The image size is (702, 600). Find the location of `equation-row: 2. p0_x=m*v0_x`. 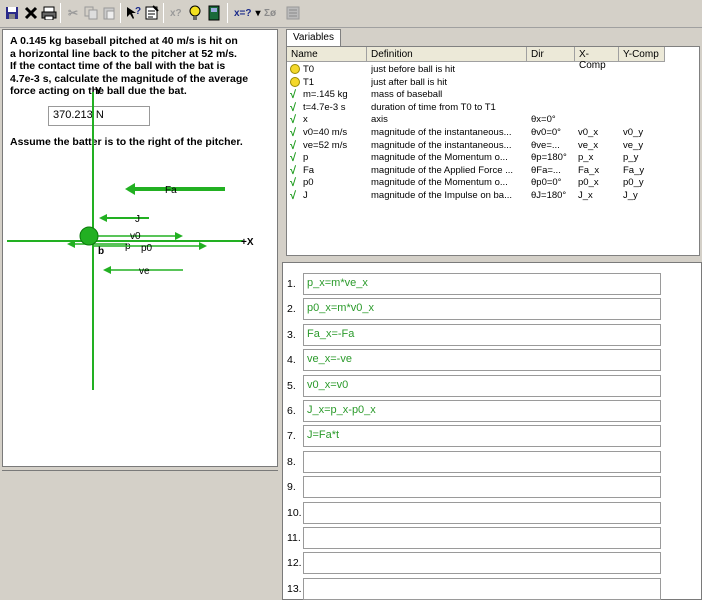

equation-row: 2. p0_x=m*v0_x is located at coordinates (492, 309).